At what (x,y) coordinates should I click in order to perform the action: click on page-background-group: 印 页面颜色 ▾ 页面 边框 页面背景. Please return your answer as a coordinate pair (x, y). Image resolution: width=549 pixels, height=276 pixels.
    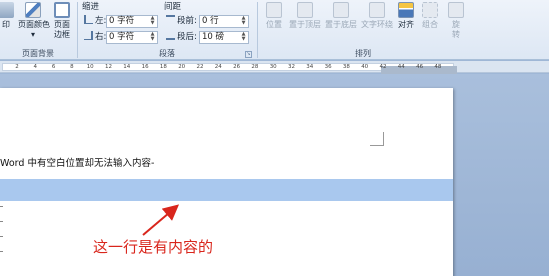
    Looking at the image, I should click on (38, 30).